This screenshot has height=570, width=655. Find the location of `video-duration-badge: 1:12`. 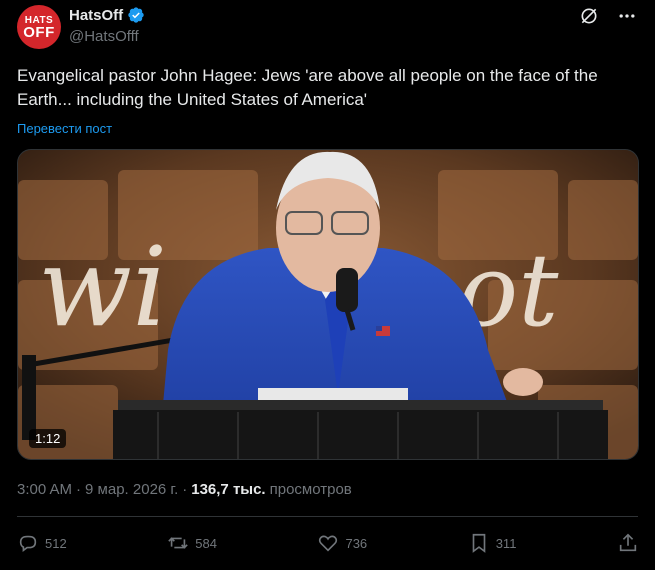

video-duration-badge: 1:12 is located at coordinates (48, 438).